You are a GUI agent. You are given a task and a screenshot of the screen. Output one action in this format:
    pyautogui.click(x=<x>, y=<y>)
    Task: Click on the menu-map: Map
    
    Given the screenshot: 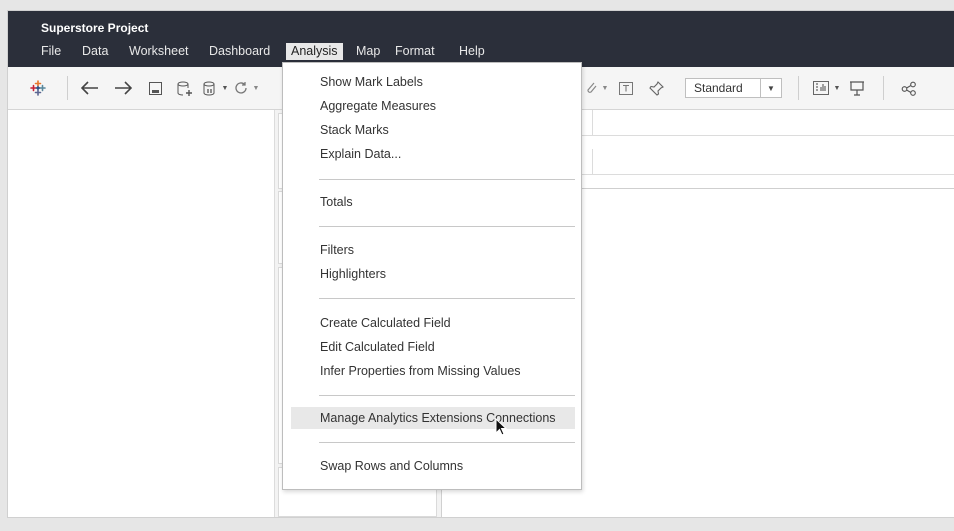 What is the action you would take?
    pyautogui.click(x=368, y=51)
    